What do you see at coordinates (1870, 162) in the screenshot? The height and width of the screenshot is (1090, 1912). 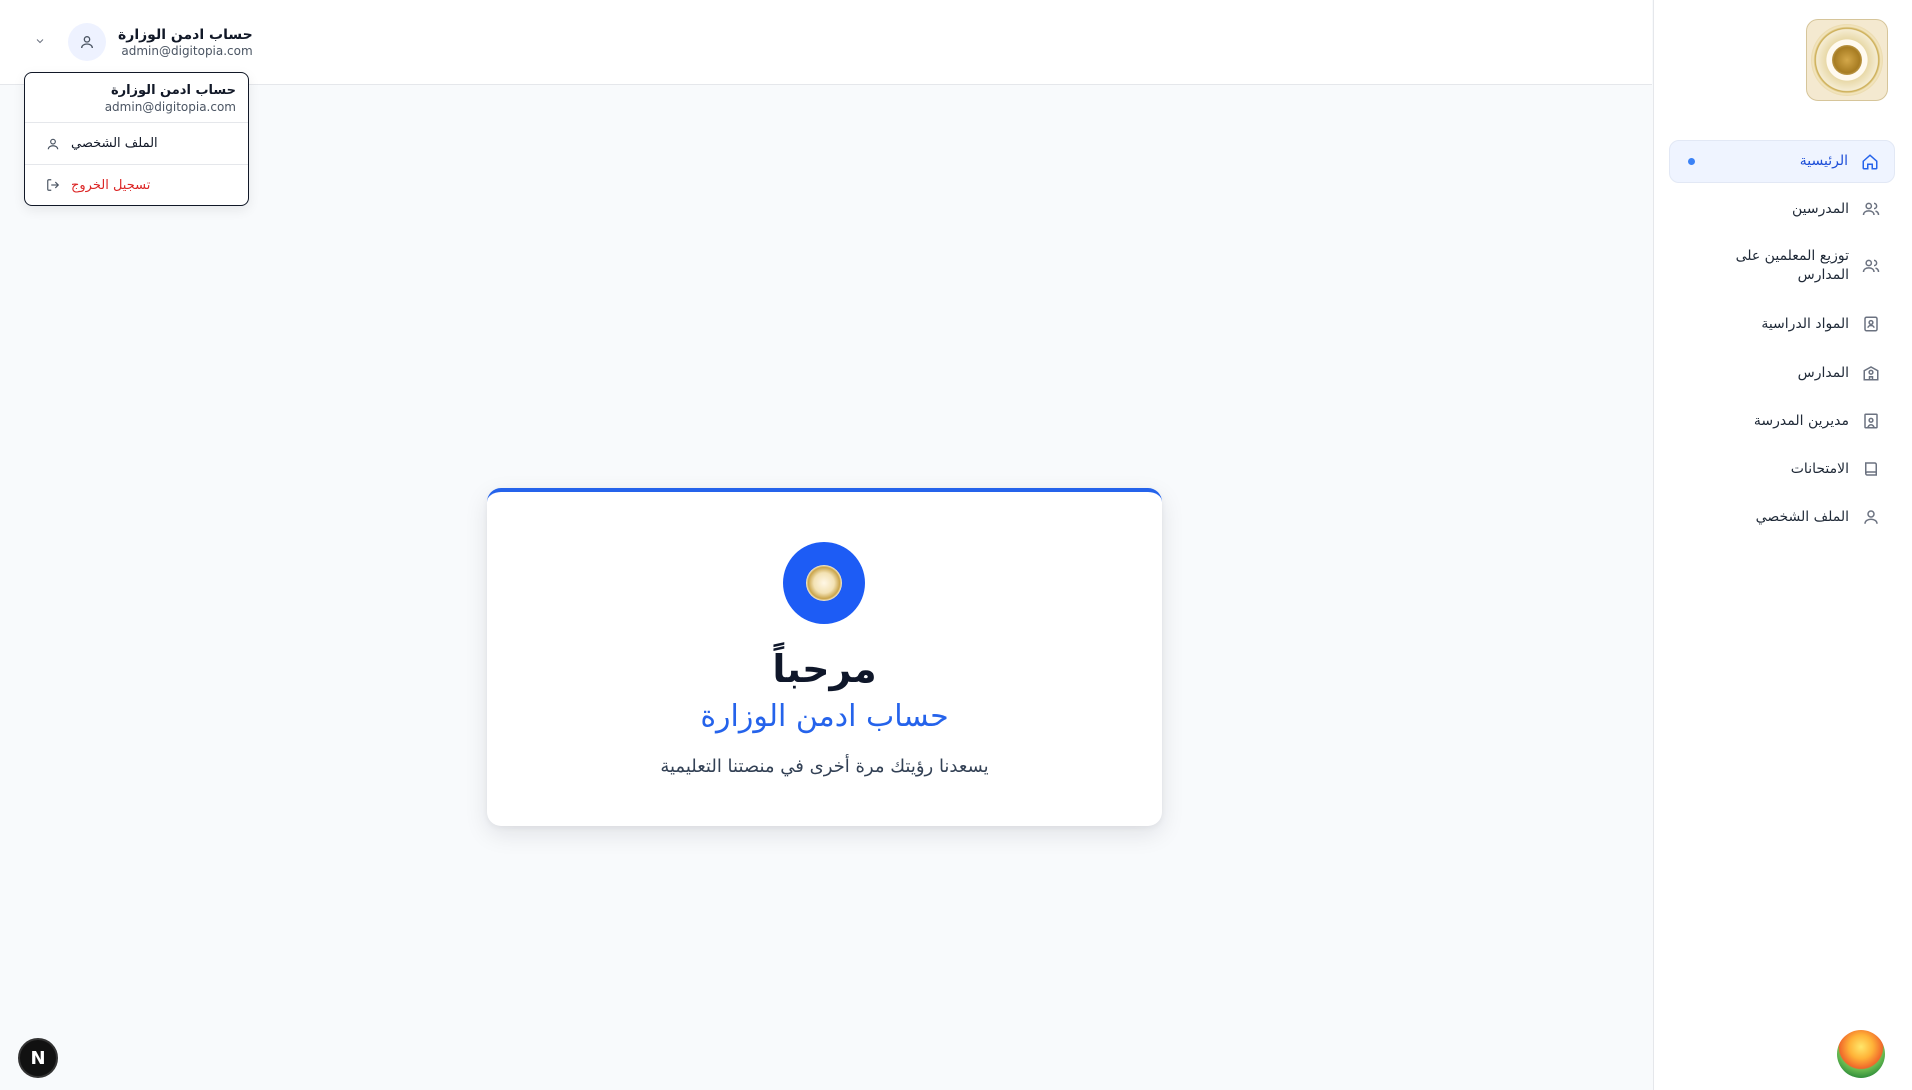 I see `home-icon` at bounding box center [1870, 162].